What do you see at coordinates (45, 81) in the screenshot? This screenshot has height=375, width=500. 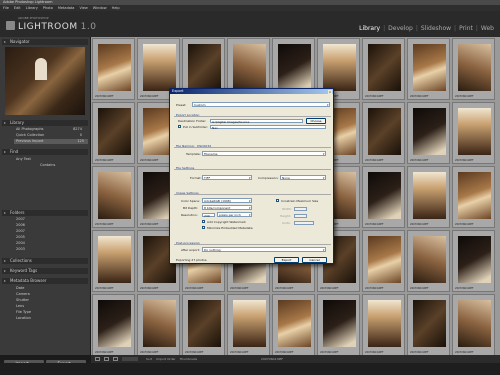 I see `navigator-preview` at bounding box center [45, 81].